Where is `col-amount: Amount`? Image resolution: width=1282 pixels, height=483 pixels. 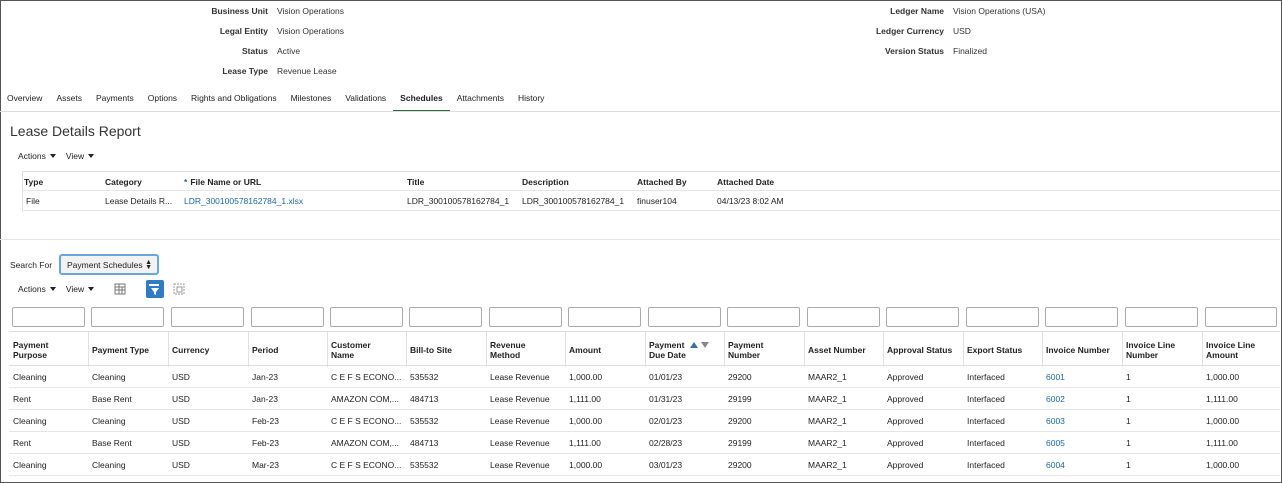 col-amount: Amount is located at coordinates (583, 349).